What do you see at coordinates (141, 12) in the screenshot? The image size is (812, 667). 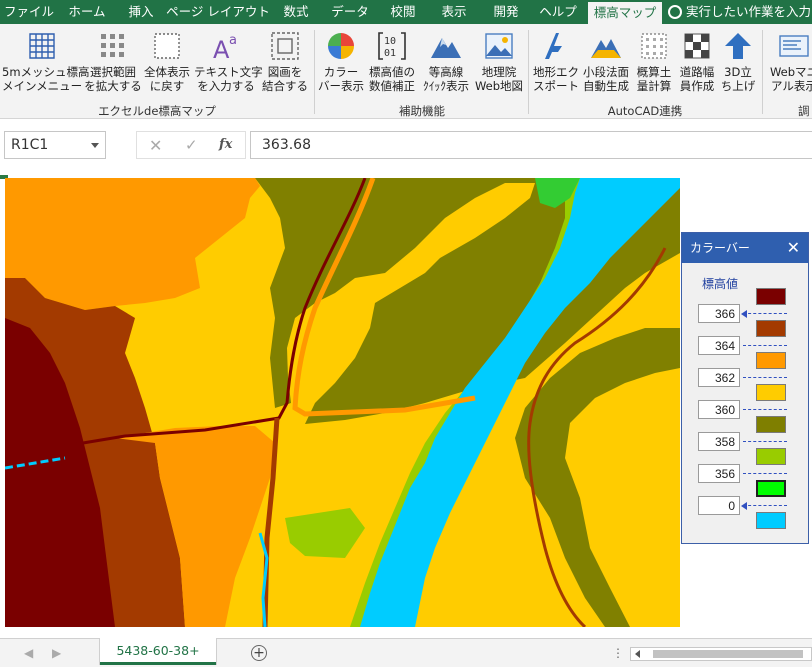 I see `tab-insert: 挿入` at bounding box center [141, 12].